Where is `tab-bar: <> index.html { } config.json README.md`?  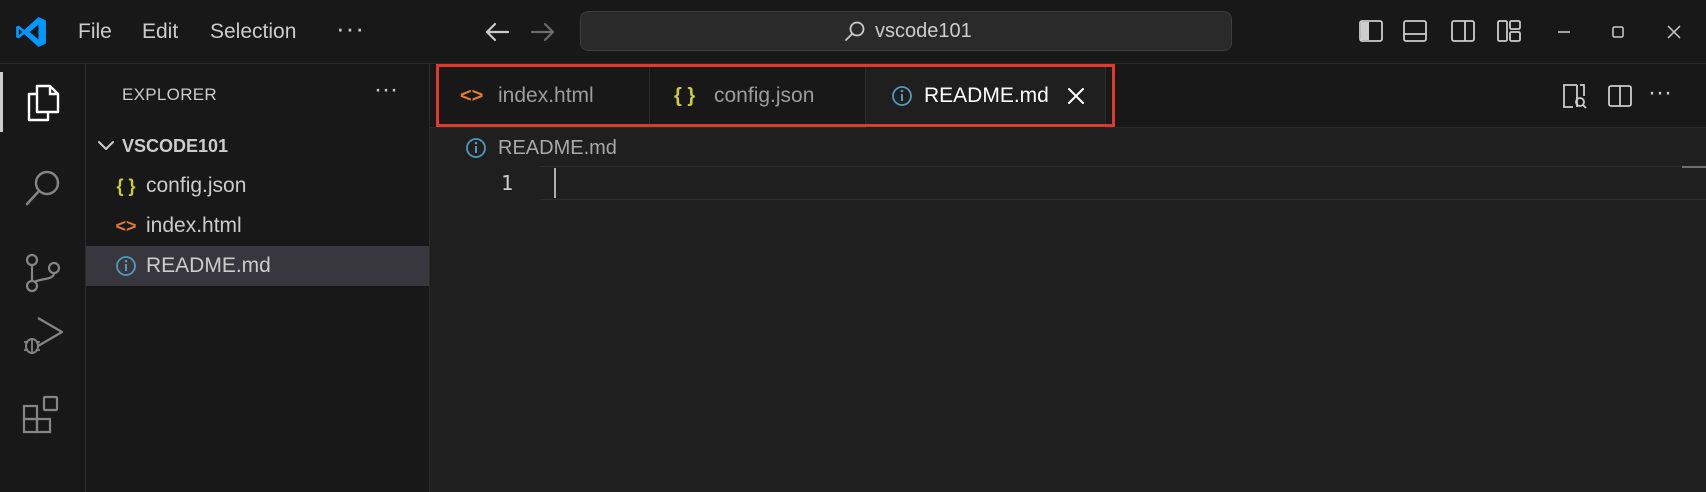
tab-bar: <> index.html { } config.json README.md is located at coordinates (1068, 96).